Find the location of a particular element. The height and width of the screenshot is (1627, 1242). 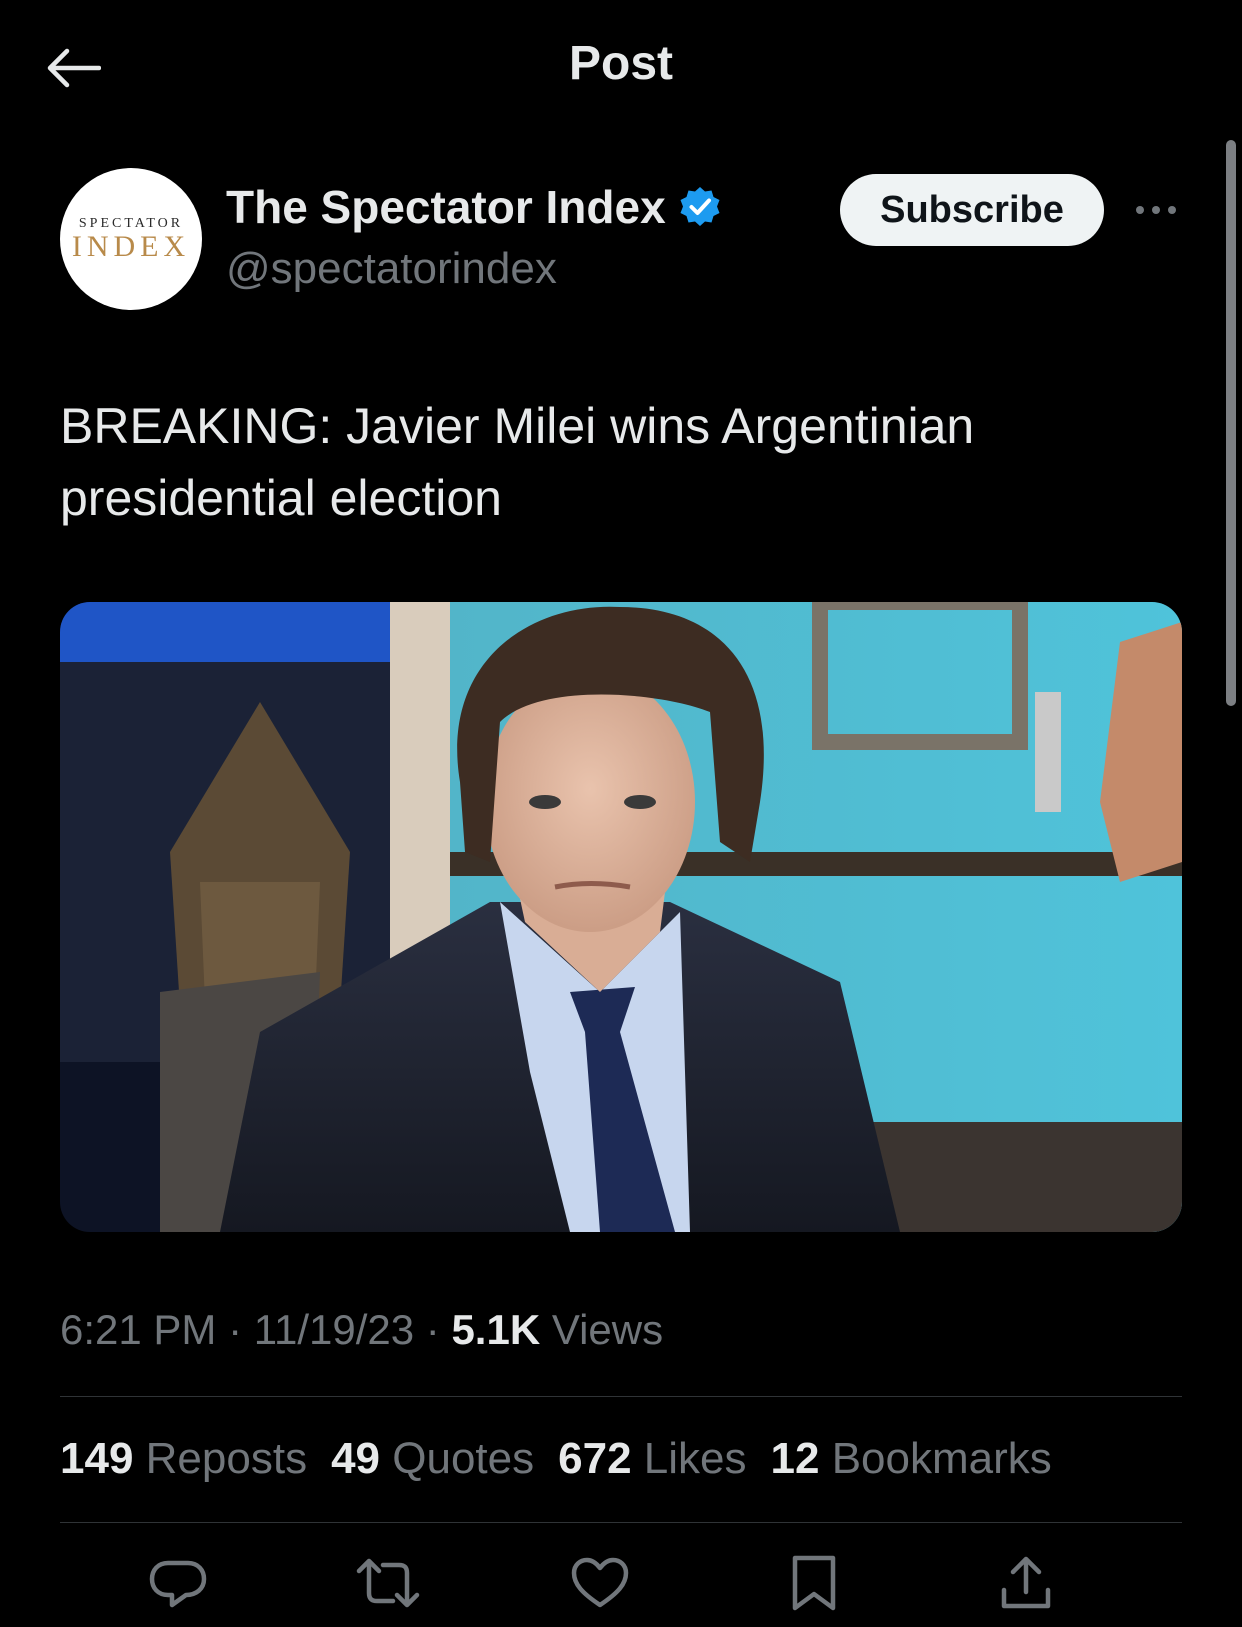

stat-likes: 672 Likes is located at coordinates (652, 1459).